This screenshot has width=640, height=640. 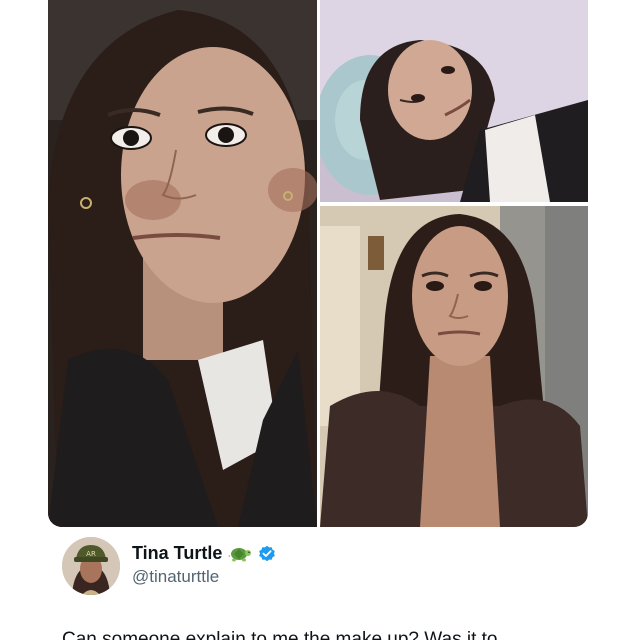 I want to click on svg-text: AR, so click(x=91, y=554).